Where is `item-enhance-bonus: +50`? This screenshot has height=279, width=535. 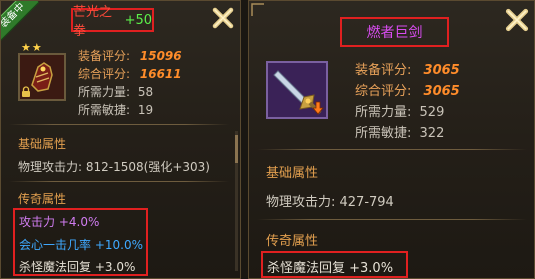 item-enhance-bonus: +50 is located at coordinates (138, 20).